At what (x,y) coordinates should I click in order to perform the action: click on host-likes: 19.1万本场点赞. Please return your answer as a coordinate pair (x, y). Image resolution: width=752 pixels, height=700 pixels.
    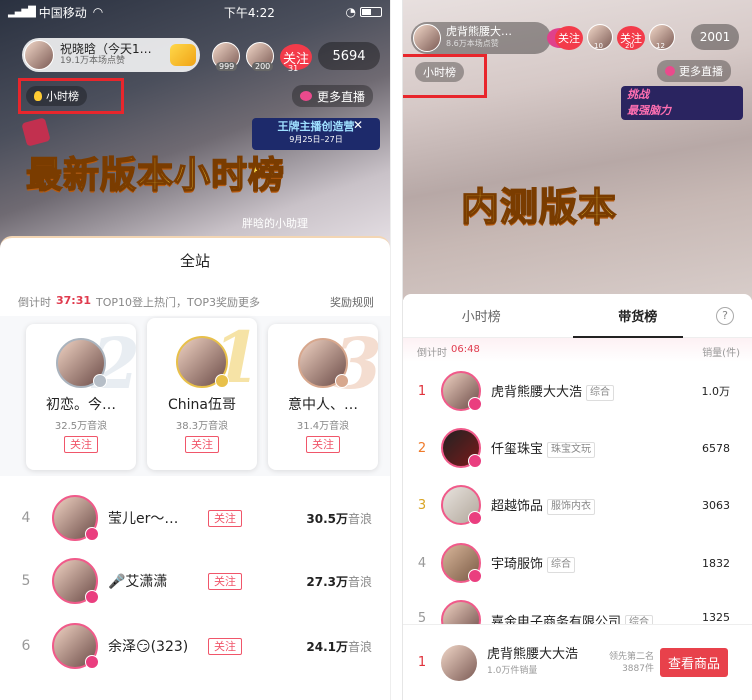
    Looking at the image, I should click on (93, 61).